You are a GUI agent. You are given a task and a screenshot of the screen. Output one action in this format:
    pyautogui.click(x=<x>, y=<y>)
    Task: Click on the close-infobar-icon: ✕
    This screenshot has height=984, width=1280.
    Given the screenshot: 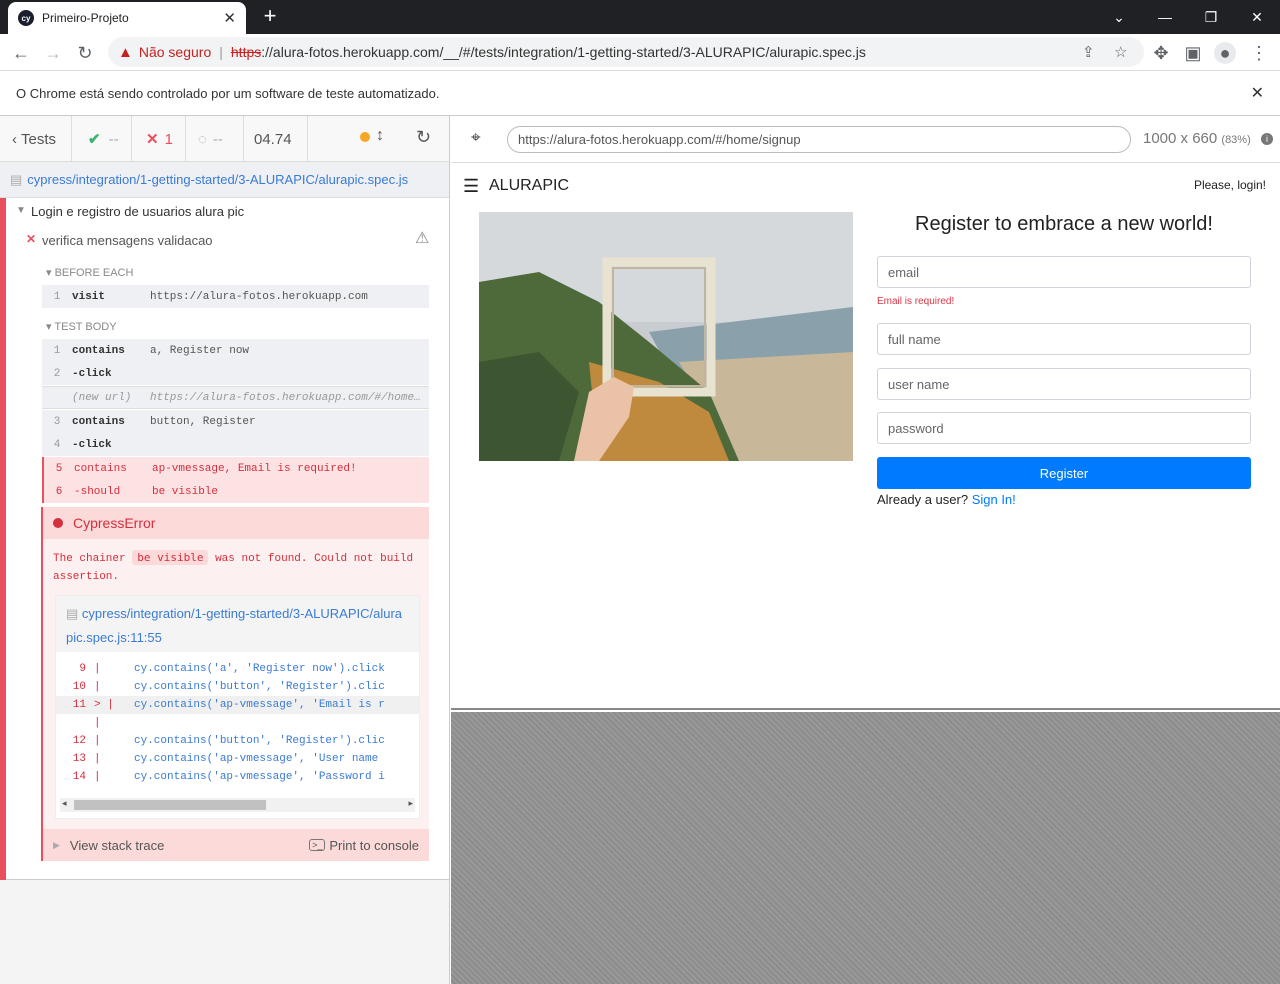 What is the action you would take?
    pyautogui.click(x=1257, y=93)
    